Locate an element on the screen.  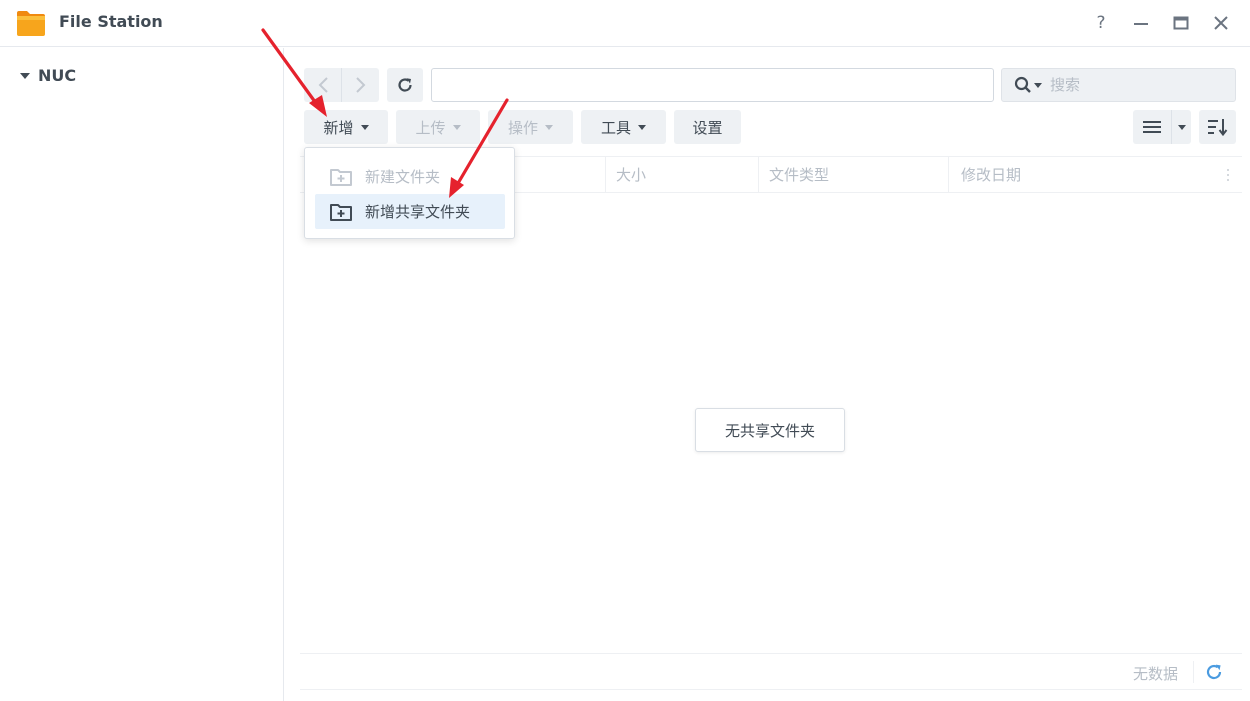
upload-button: 上传 is located at coordinates (438, 127).